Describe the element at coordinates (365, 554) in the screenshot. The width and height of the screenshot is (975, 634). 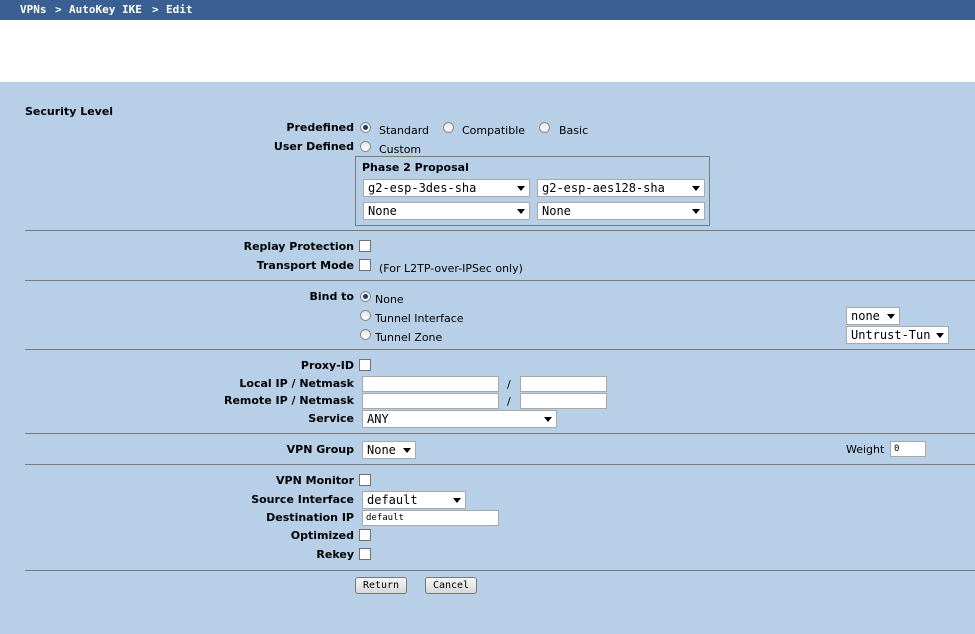
I see `rekey-checkbox` at that location.